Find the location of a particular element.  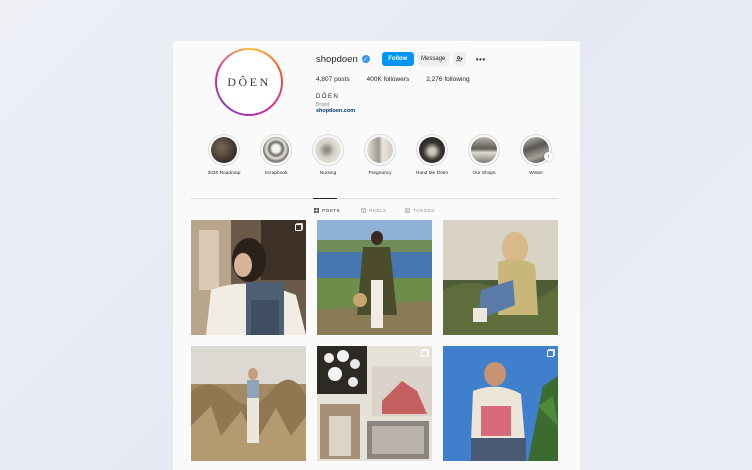

highlight-item: 2030 Roadmap is located at coordinates (224, 155).